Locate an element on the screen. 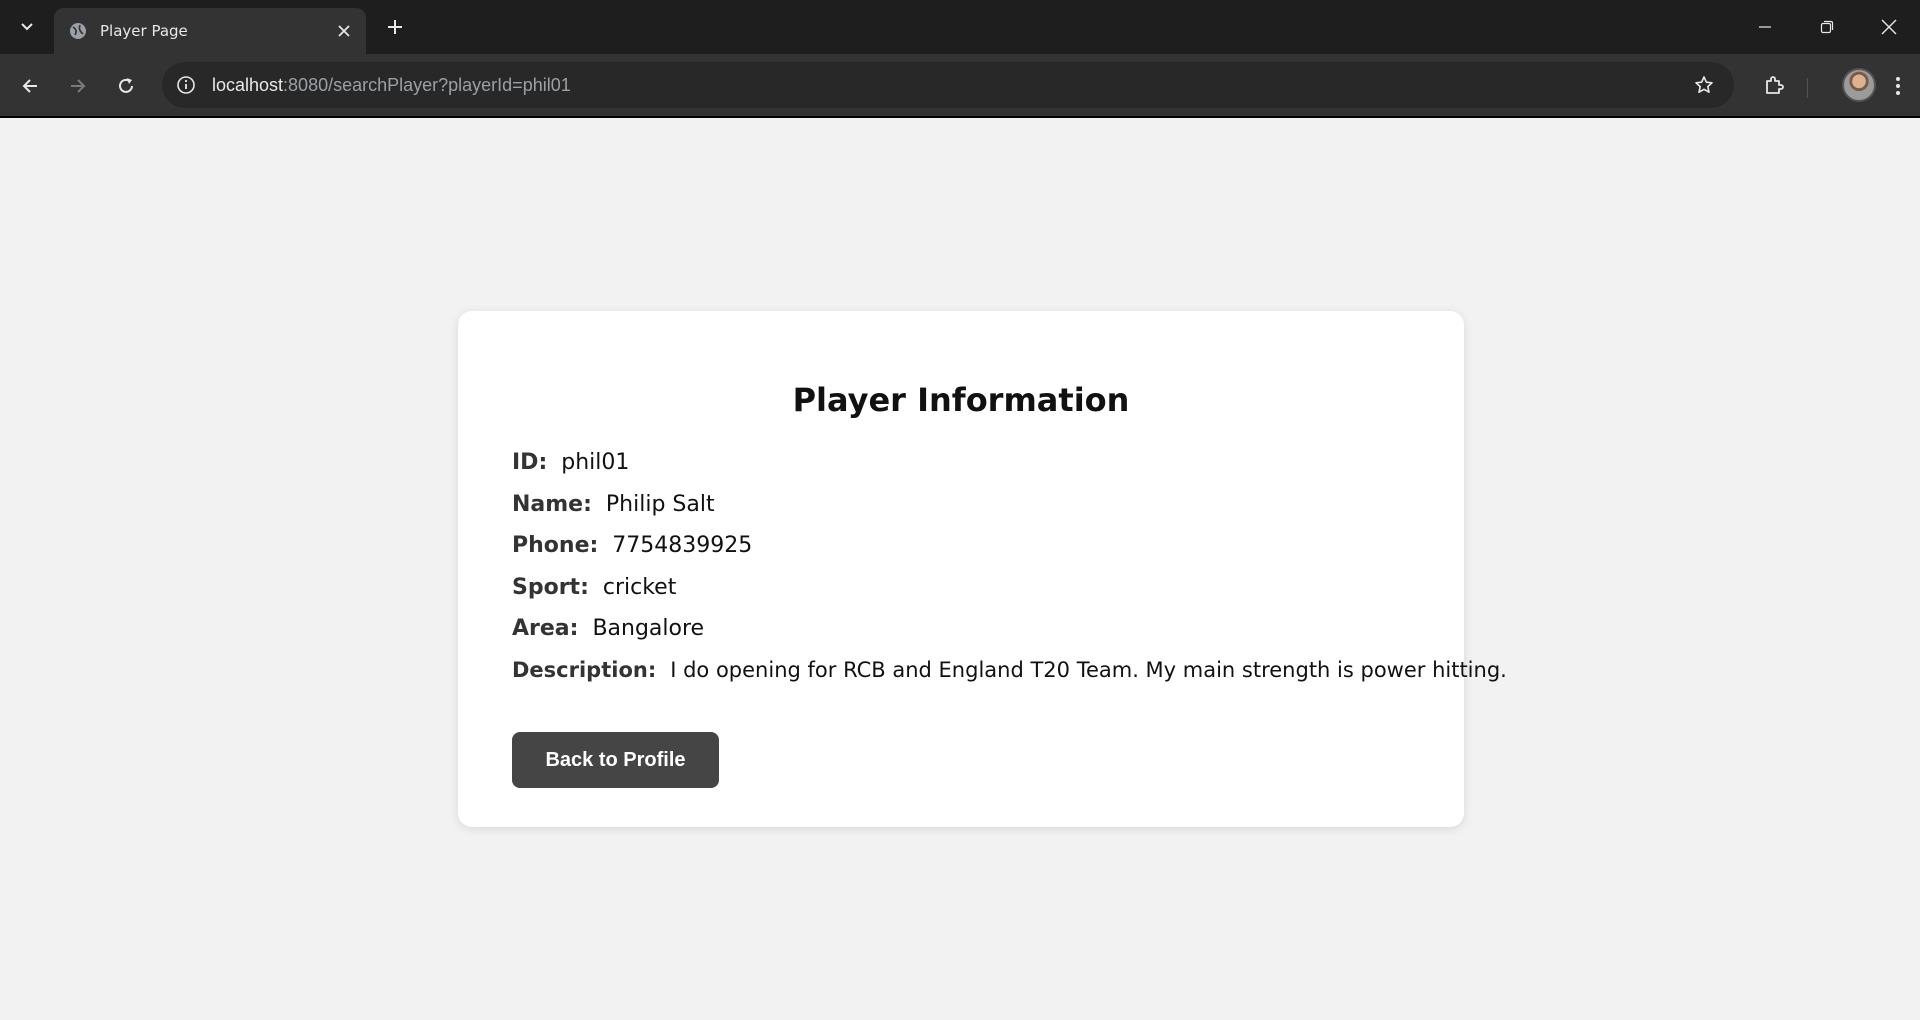 The image size is (1920, 1020). tab-title: Player Page is located at coordinates (144, 31).